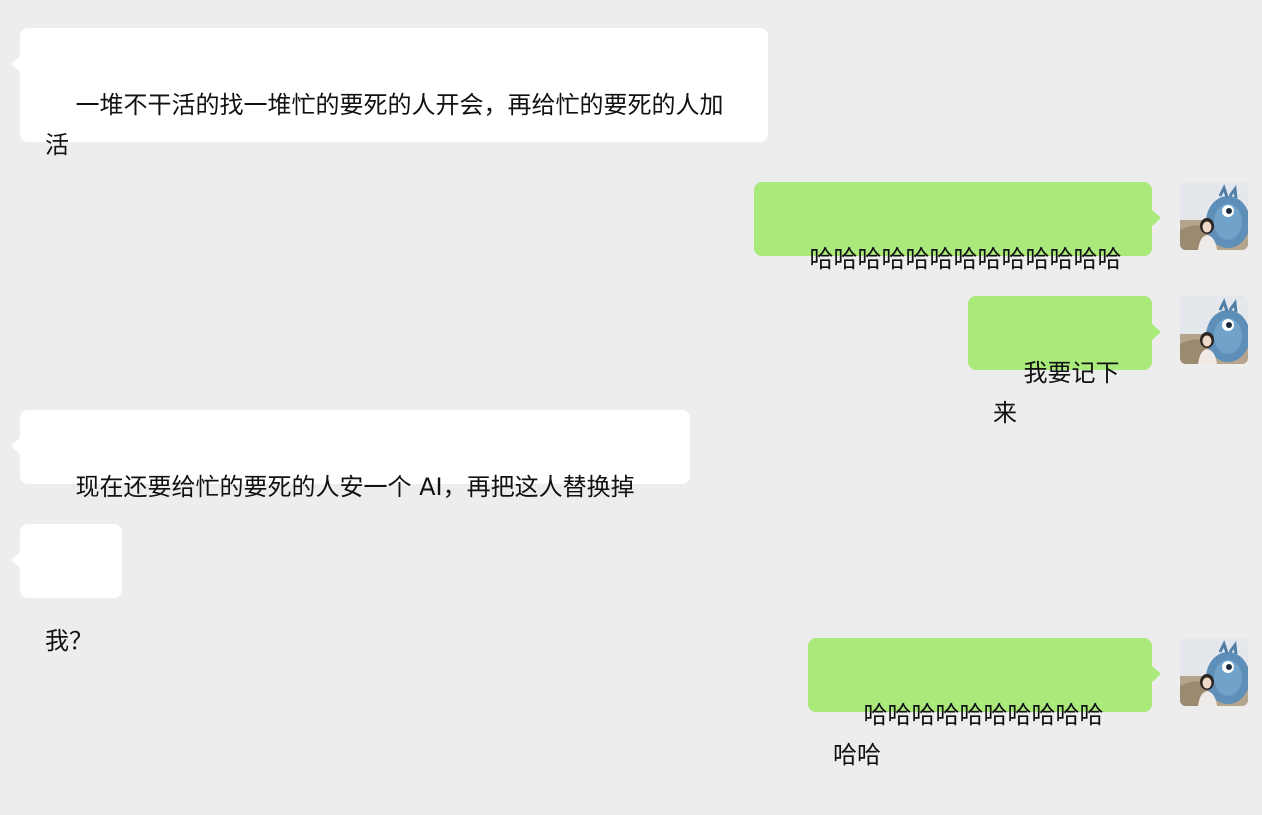  I want to click on received-message: 一堆不干活的找一堆忙的要死的人开会，再给忙的要死的人加活, so click(389, 93).